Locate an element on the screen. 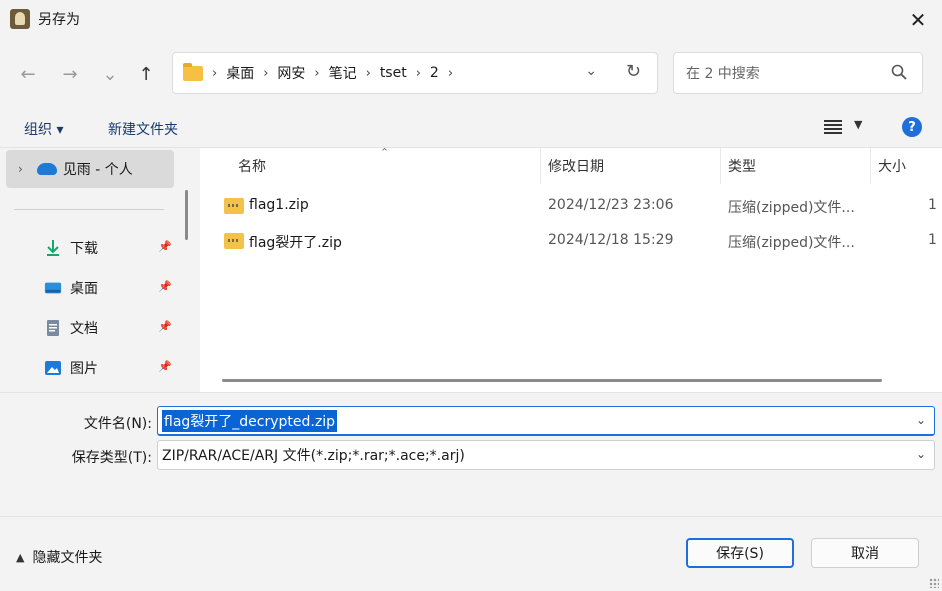 The image size is (942, 591). breadcrumb-notes: 笔记 is located at coordinates (343, 73).